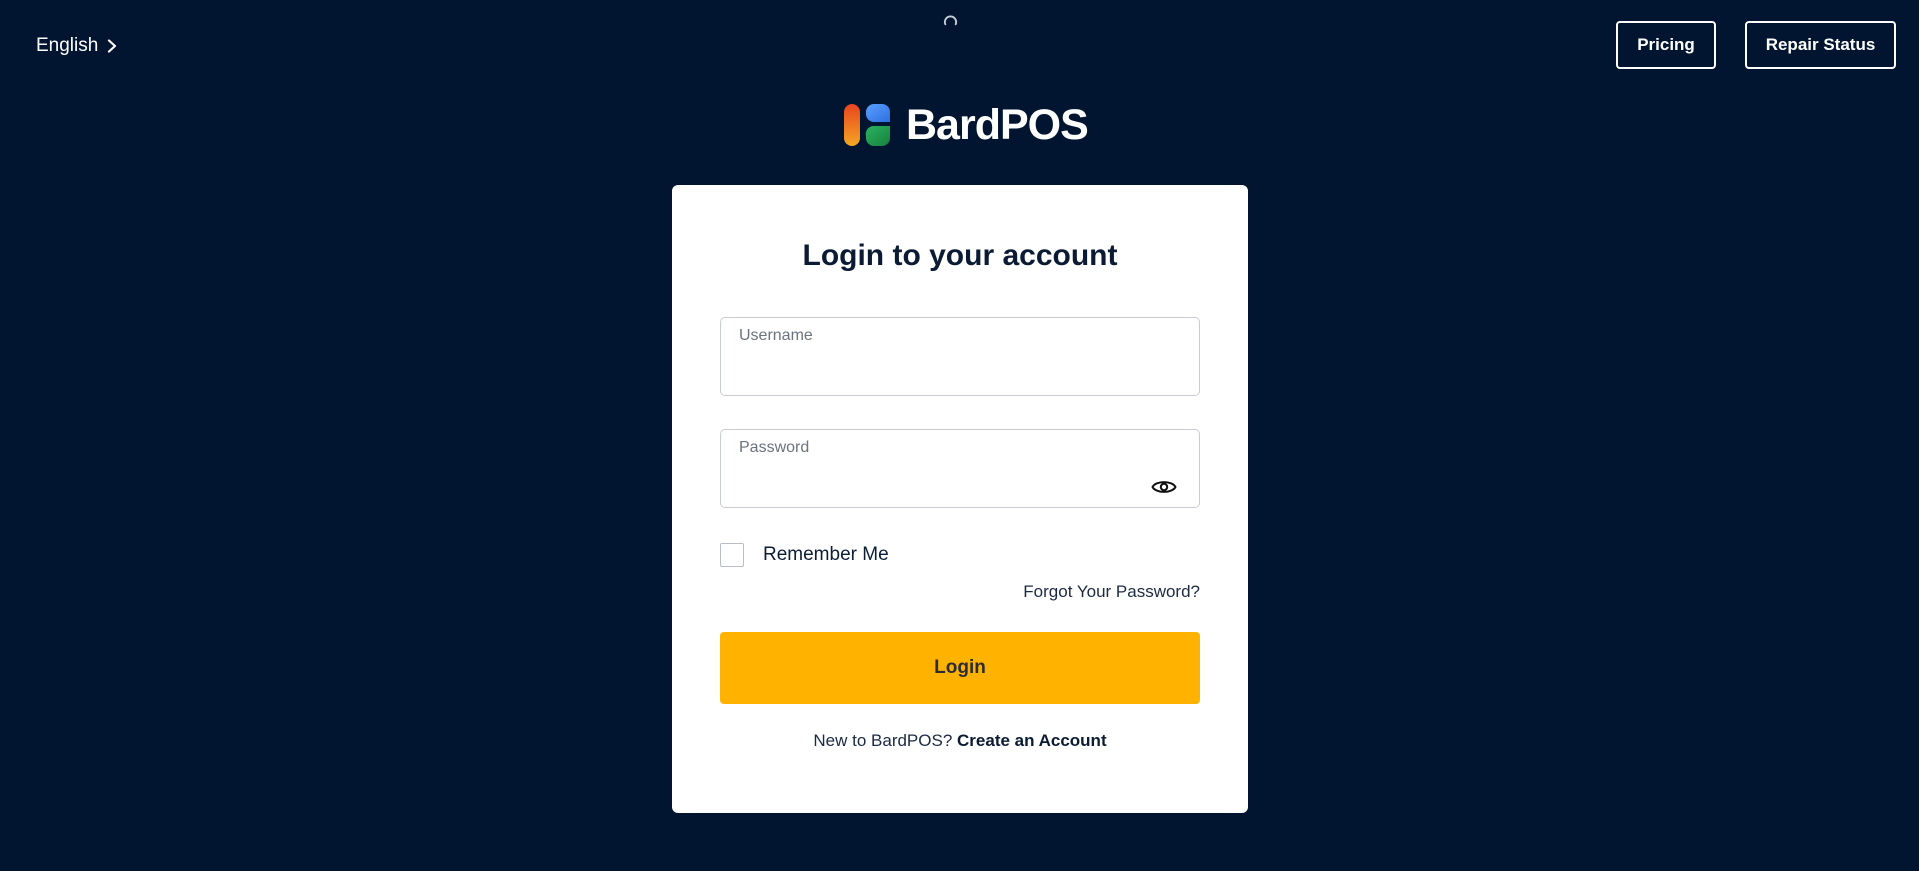  What do you see at coordinates (1164, 487) in the screenshot?
I see `eye-icon` at bounding box center [1164, 487].